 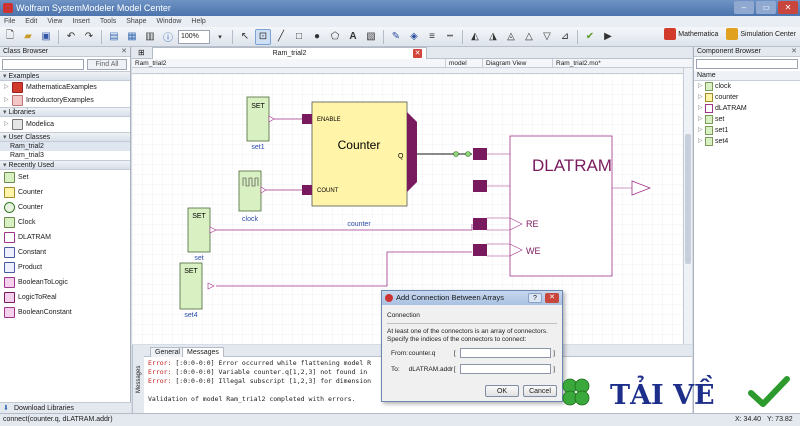 I want to click on text-view-icon: ▥, so click(x=150, y=37).